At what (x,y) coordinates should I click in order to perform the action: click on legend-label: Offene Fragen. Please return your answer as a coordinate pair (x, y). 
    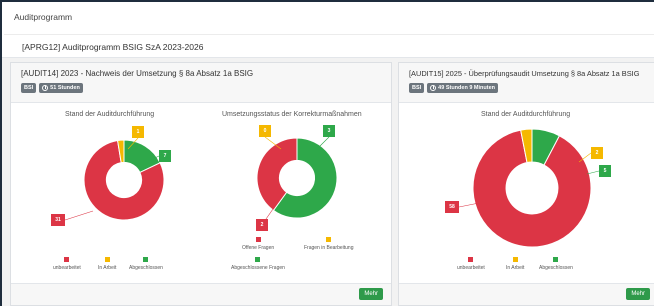
    Looking at the image, I should click on (258, 248).